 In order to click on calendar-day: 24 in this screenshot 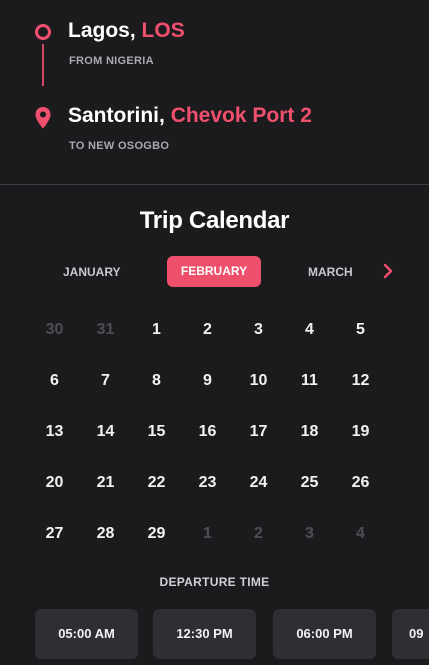, I will do `click(258, 483)`.